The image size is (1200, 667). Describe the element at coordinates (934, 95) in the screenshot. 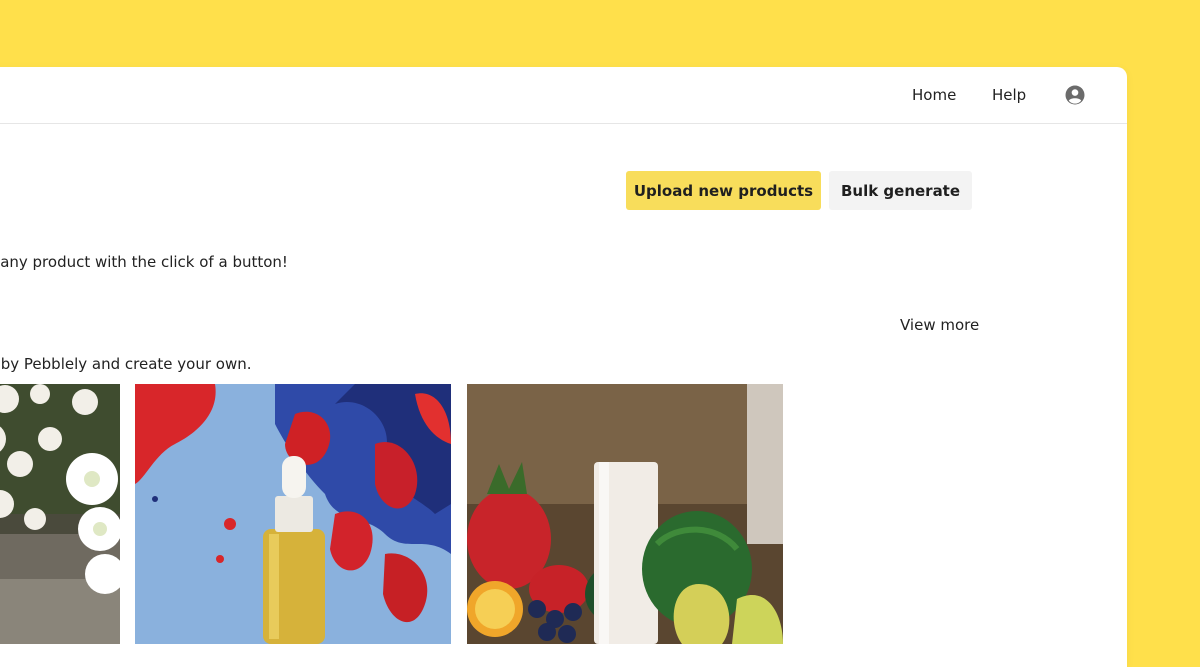

I see `nav-home-link: Home` at that location.